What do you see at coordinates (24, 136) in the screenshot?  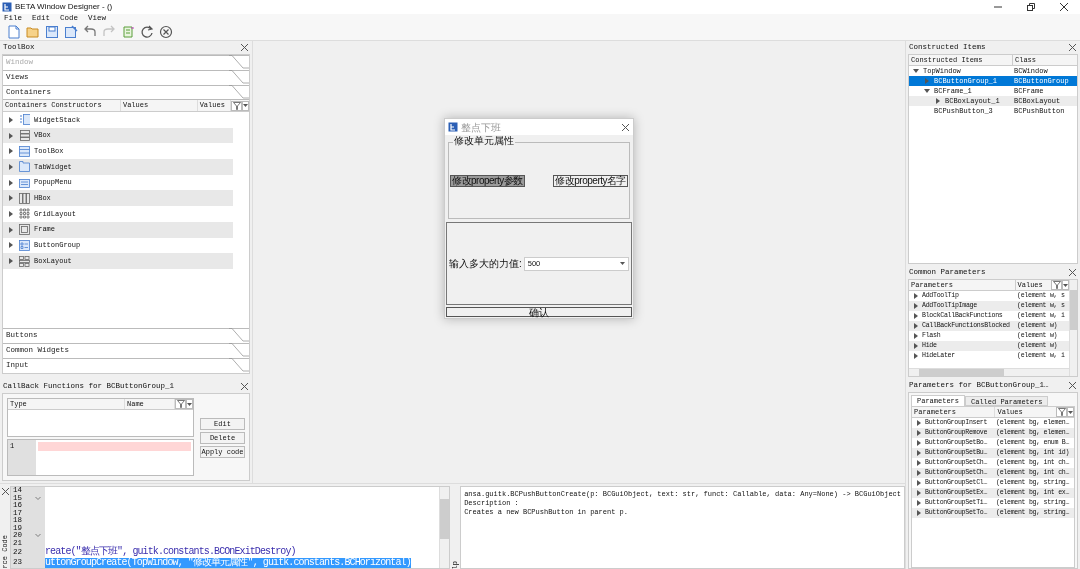 I see `vertical-box-icon` at bounding box center [24, 136].